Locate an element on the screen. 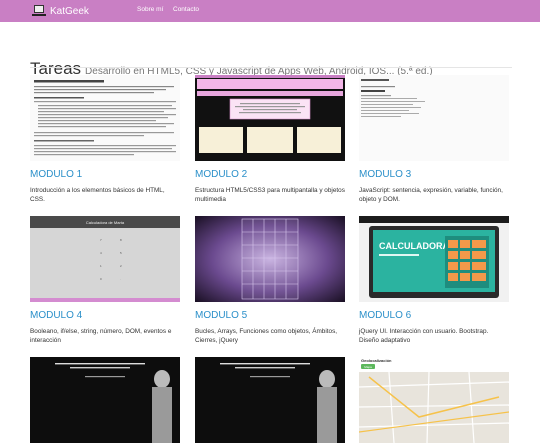  module-thumbnail: Geolocalización Mapa is located at coordinates (434, 400).